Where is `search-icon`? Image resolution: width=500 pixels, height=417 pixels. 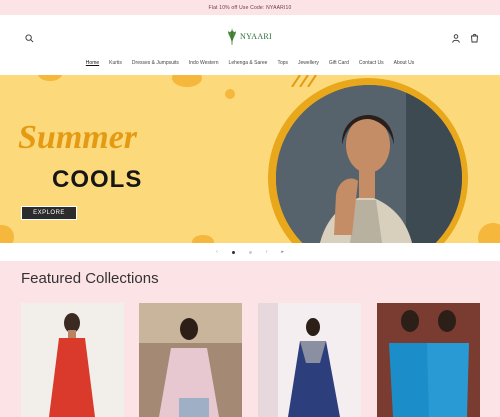
search-icon is located at coordinates (29, 38).